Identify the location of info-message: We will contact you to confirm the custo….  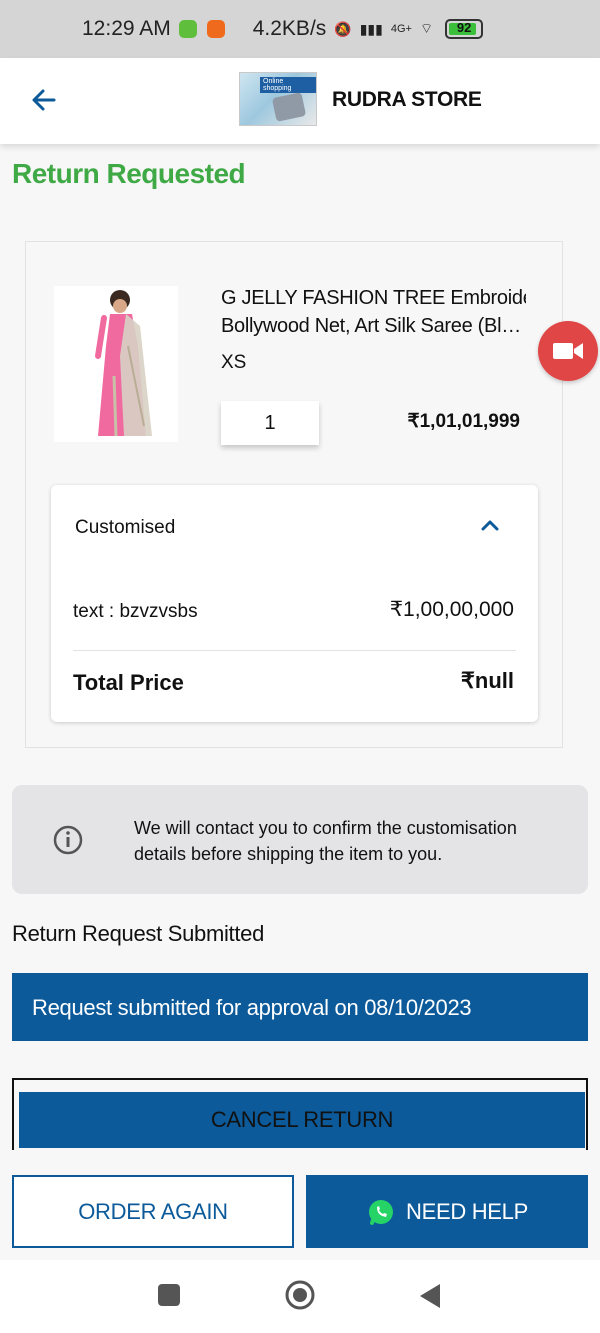
(325, 841).